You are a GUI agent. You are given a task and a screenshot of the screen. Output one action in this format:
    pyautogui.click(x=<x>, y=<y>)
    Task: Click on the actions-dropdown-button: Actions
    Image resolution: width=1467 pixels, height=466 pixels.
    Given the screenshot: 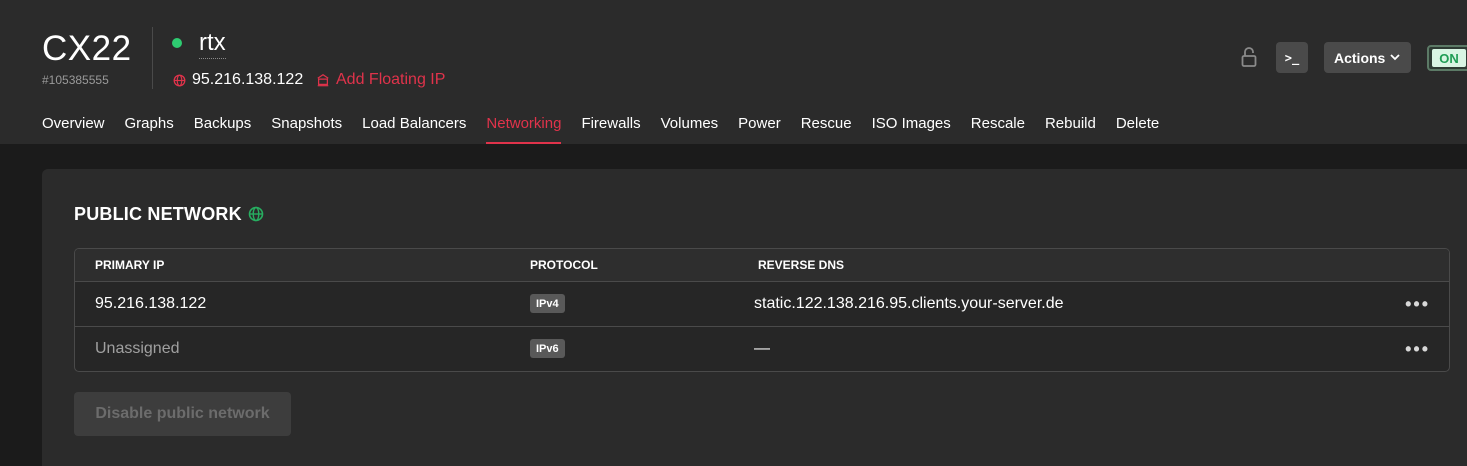 What is the action you would take?
    pyautogui.click(x=1367, y=57)
    